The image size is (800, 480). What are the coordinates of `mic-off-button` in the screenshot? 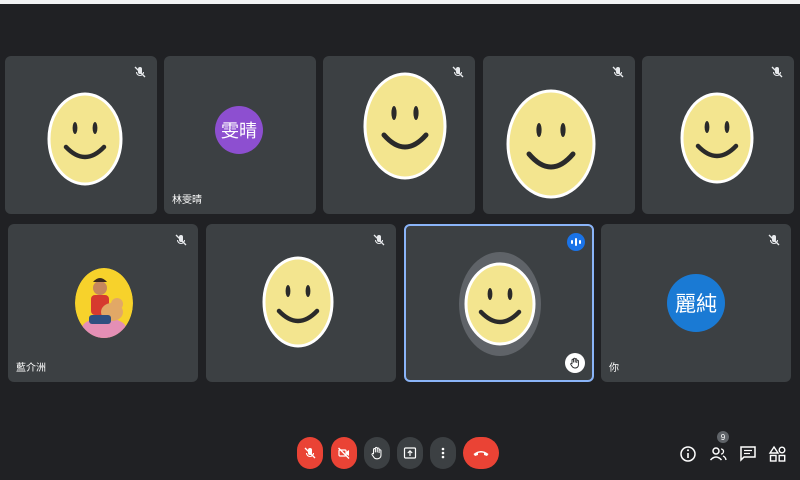 It's located at (310, 453).